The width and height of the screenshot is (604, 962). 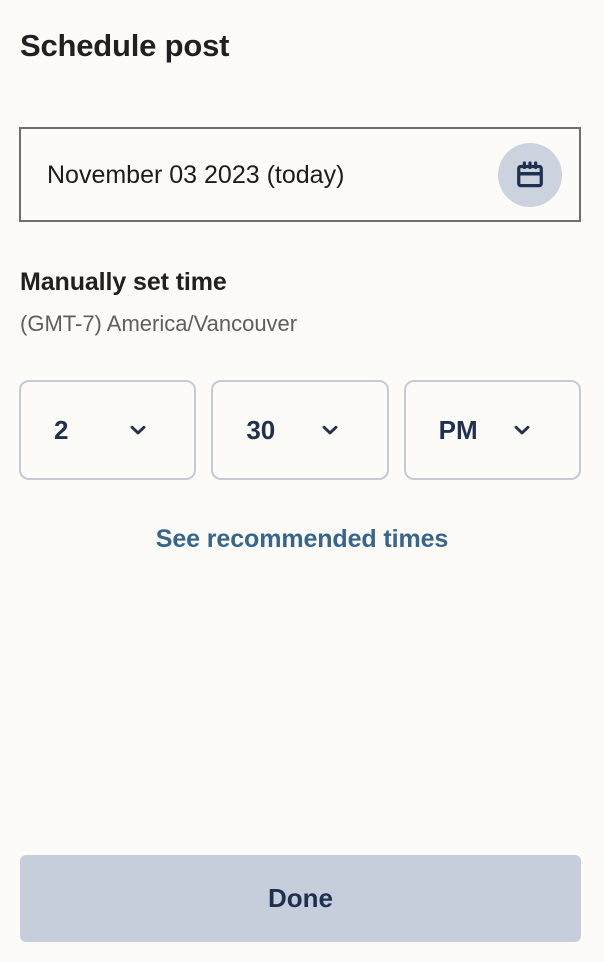 I want to click on time-selects-row: 2 30 PM, so click(x=300, y=430).